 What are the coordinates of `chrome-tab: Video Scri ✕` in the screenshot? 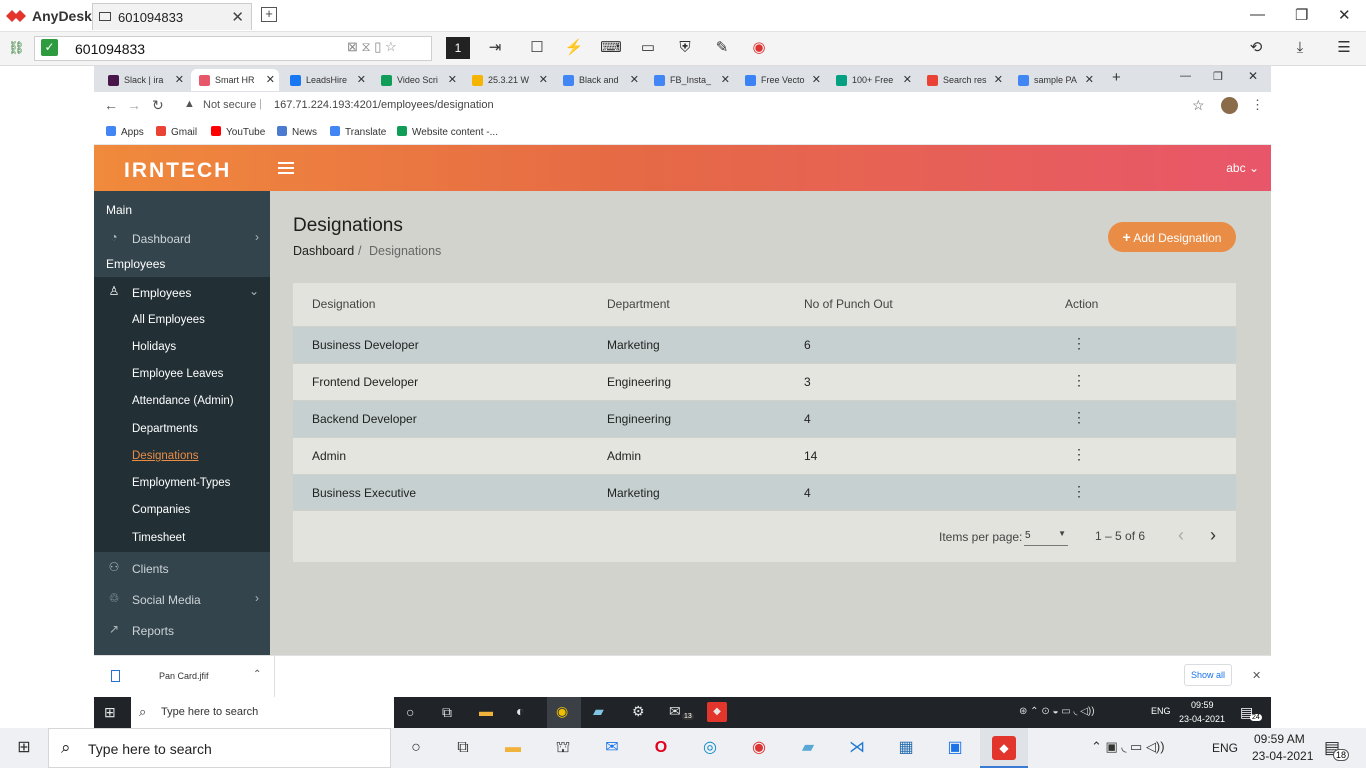 It's located at (417, 80).